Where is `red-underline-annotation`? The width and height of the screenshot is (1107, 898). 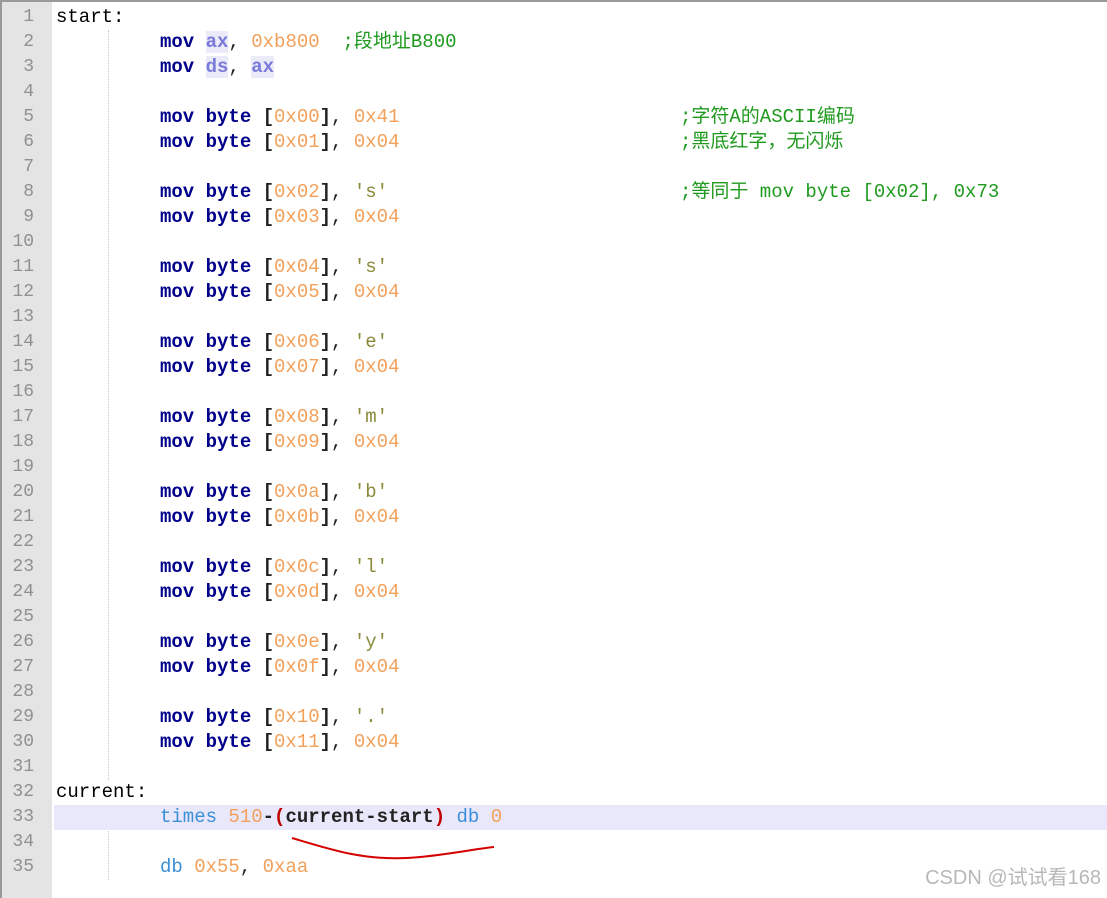 red-underline-annotation is located at coordinates (393, 848).